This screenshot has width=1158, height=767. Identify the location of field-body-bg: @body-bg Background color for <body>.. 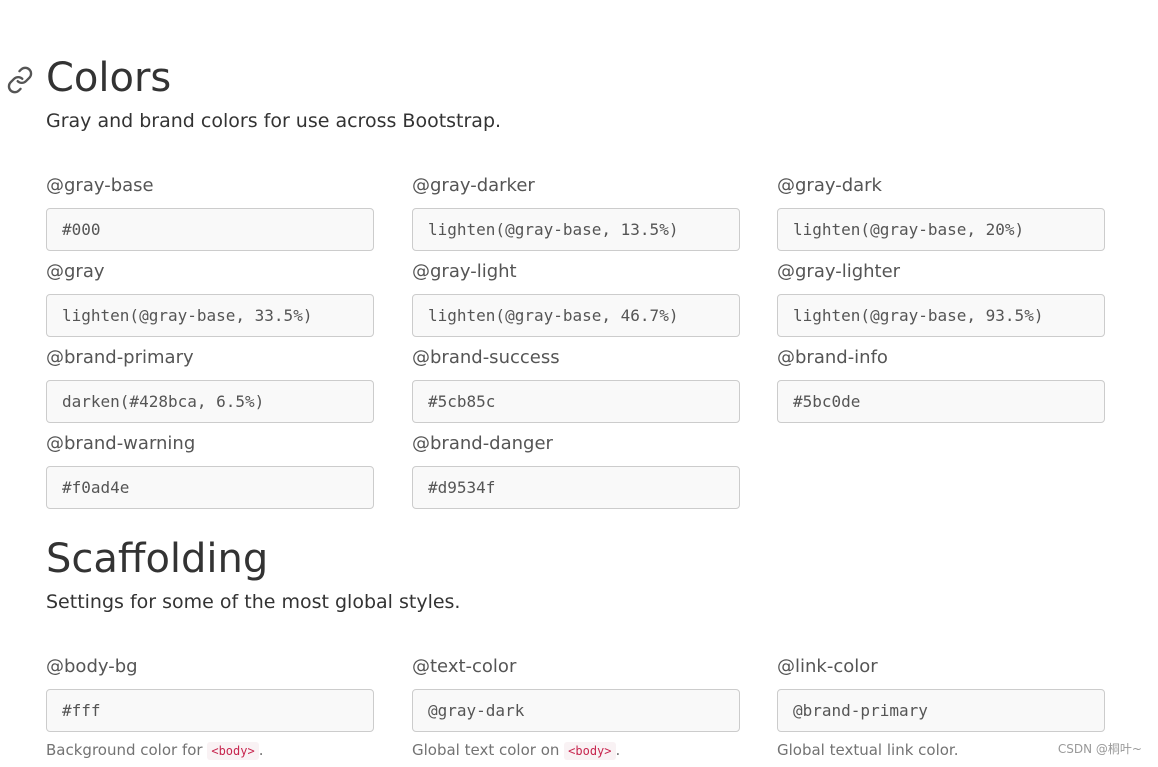
(210, 707).